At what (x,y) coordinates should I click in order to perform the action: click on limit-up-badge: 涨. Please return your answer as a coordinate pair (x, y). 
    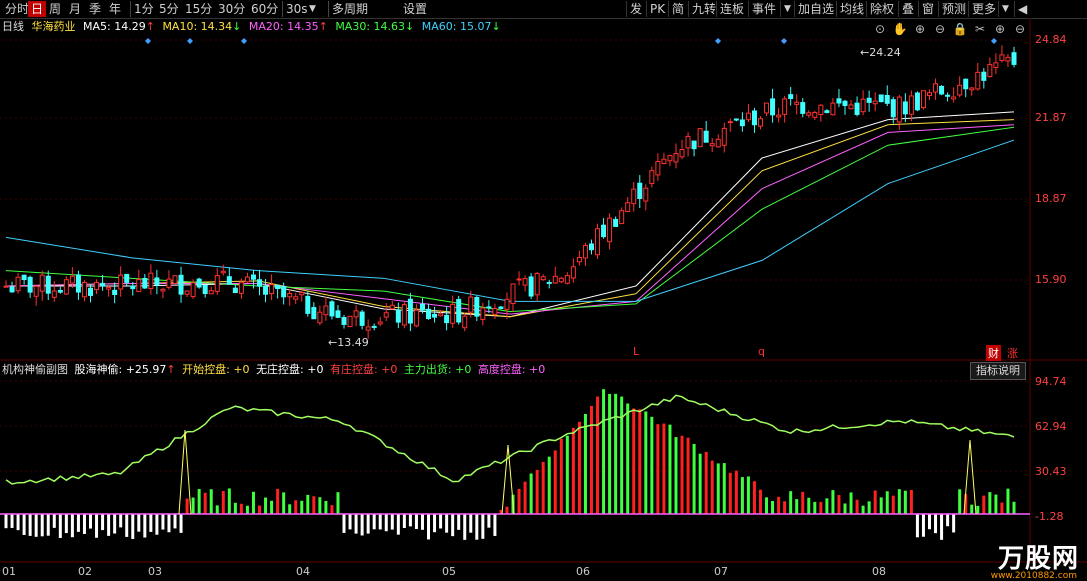
    Looking at the image, I should click on (1012, 353).